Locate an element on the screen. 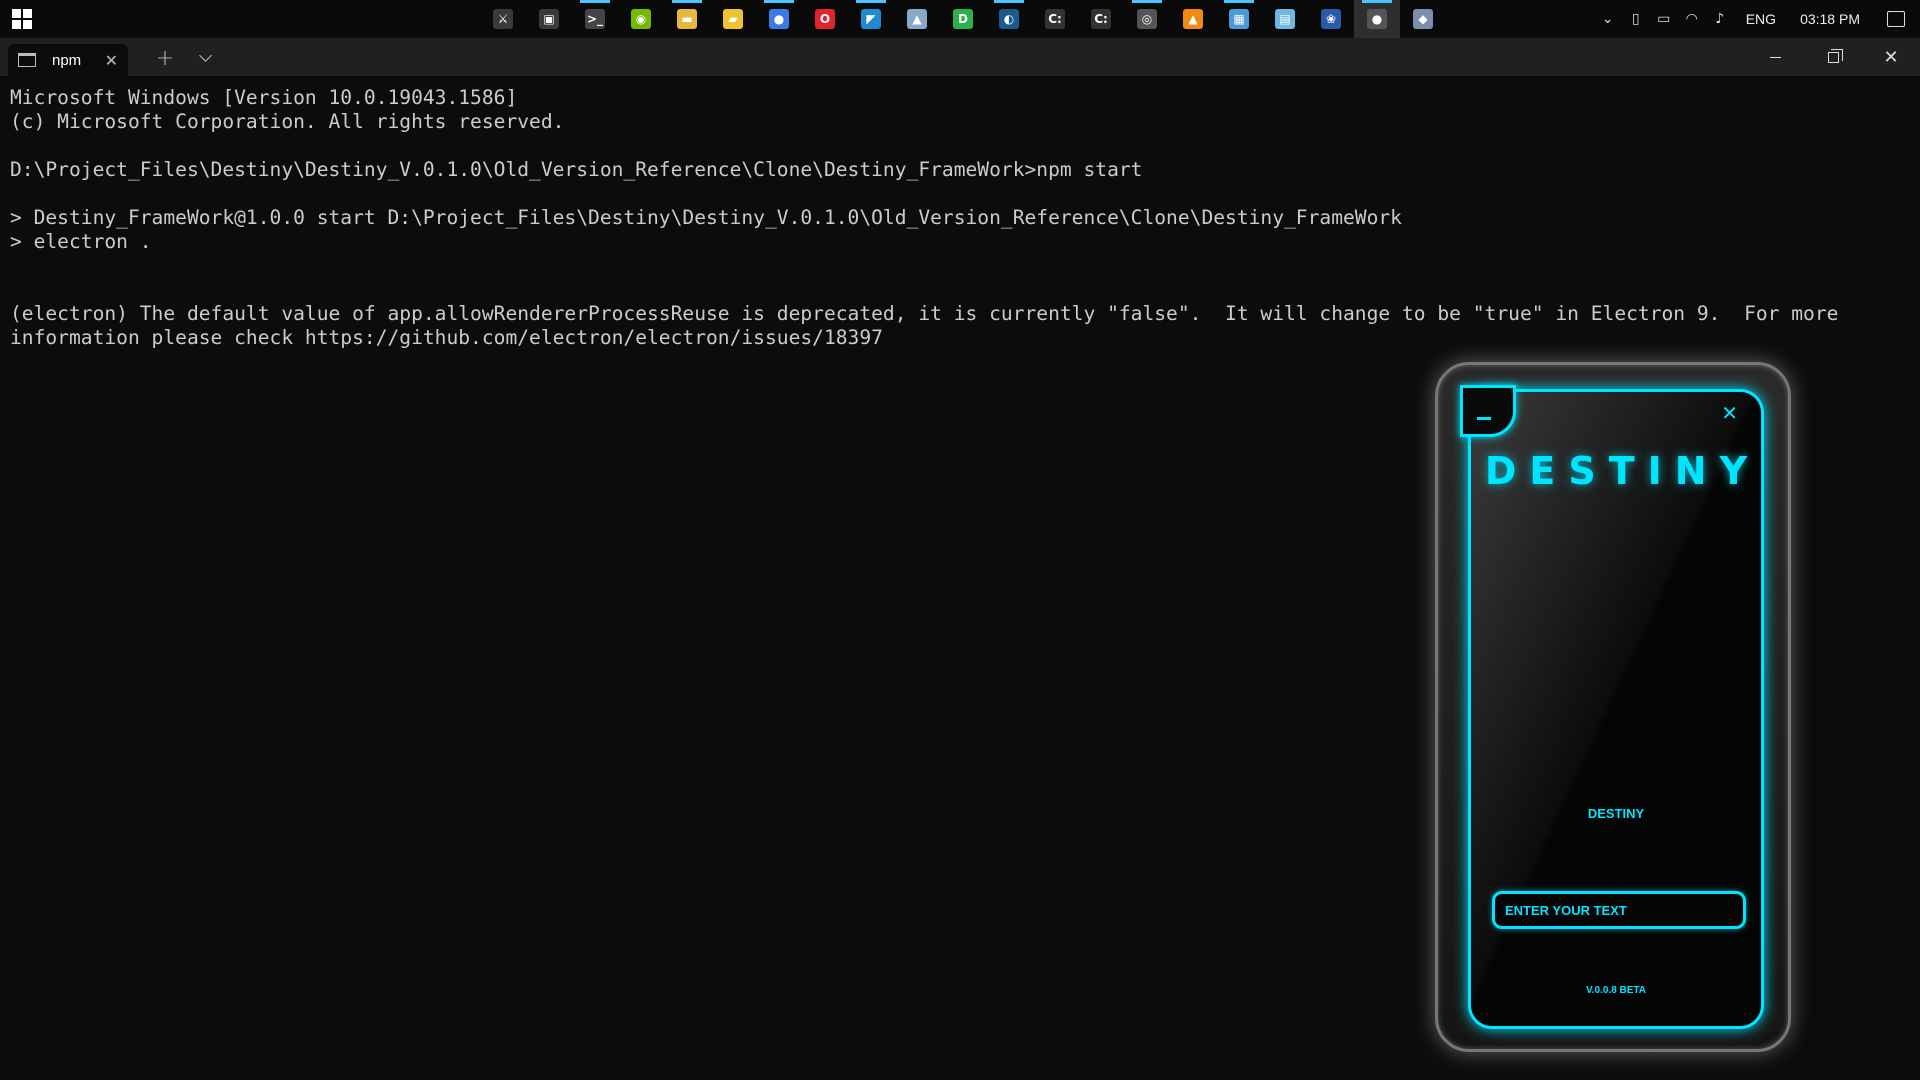 The image size is (1920, 1080). steam-icon: ◐ is located at coordinates (1009, 19).